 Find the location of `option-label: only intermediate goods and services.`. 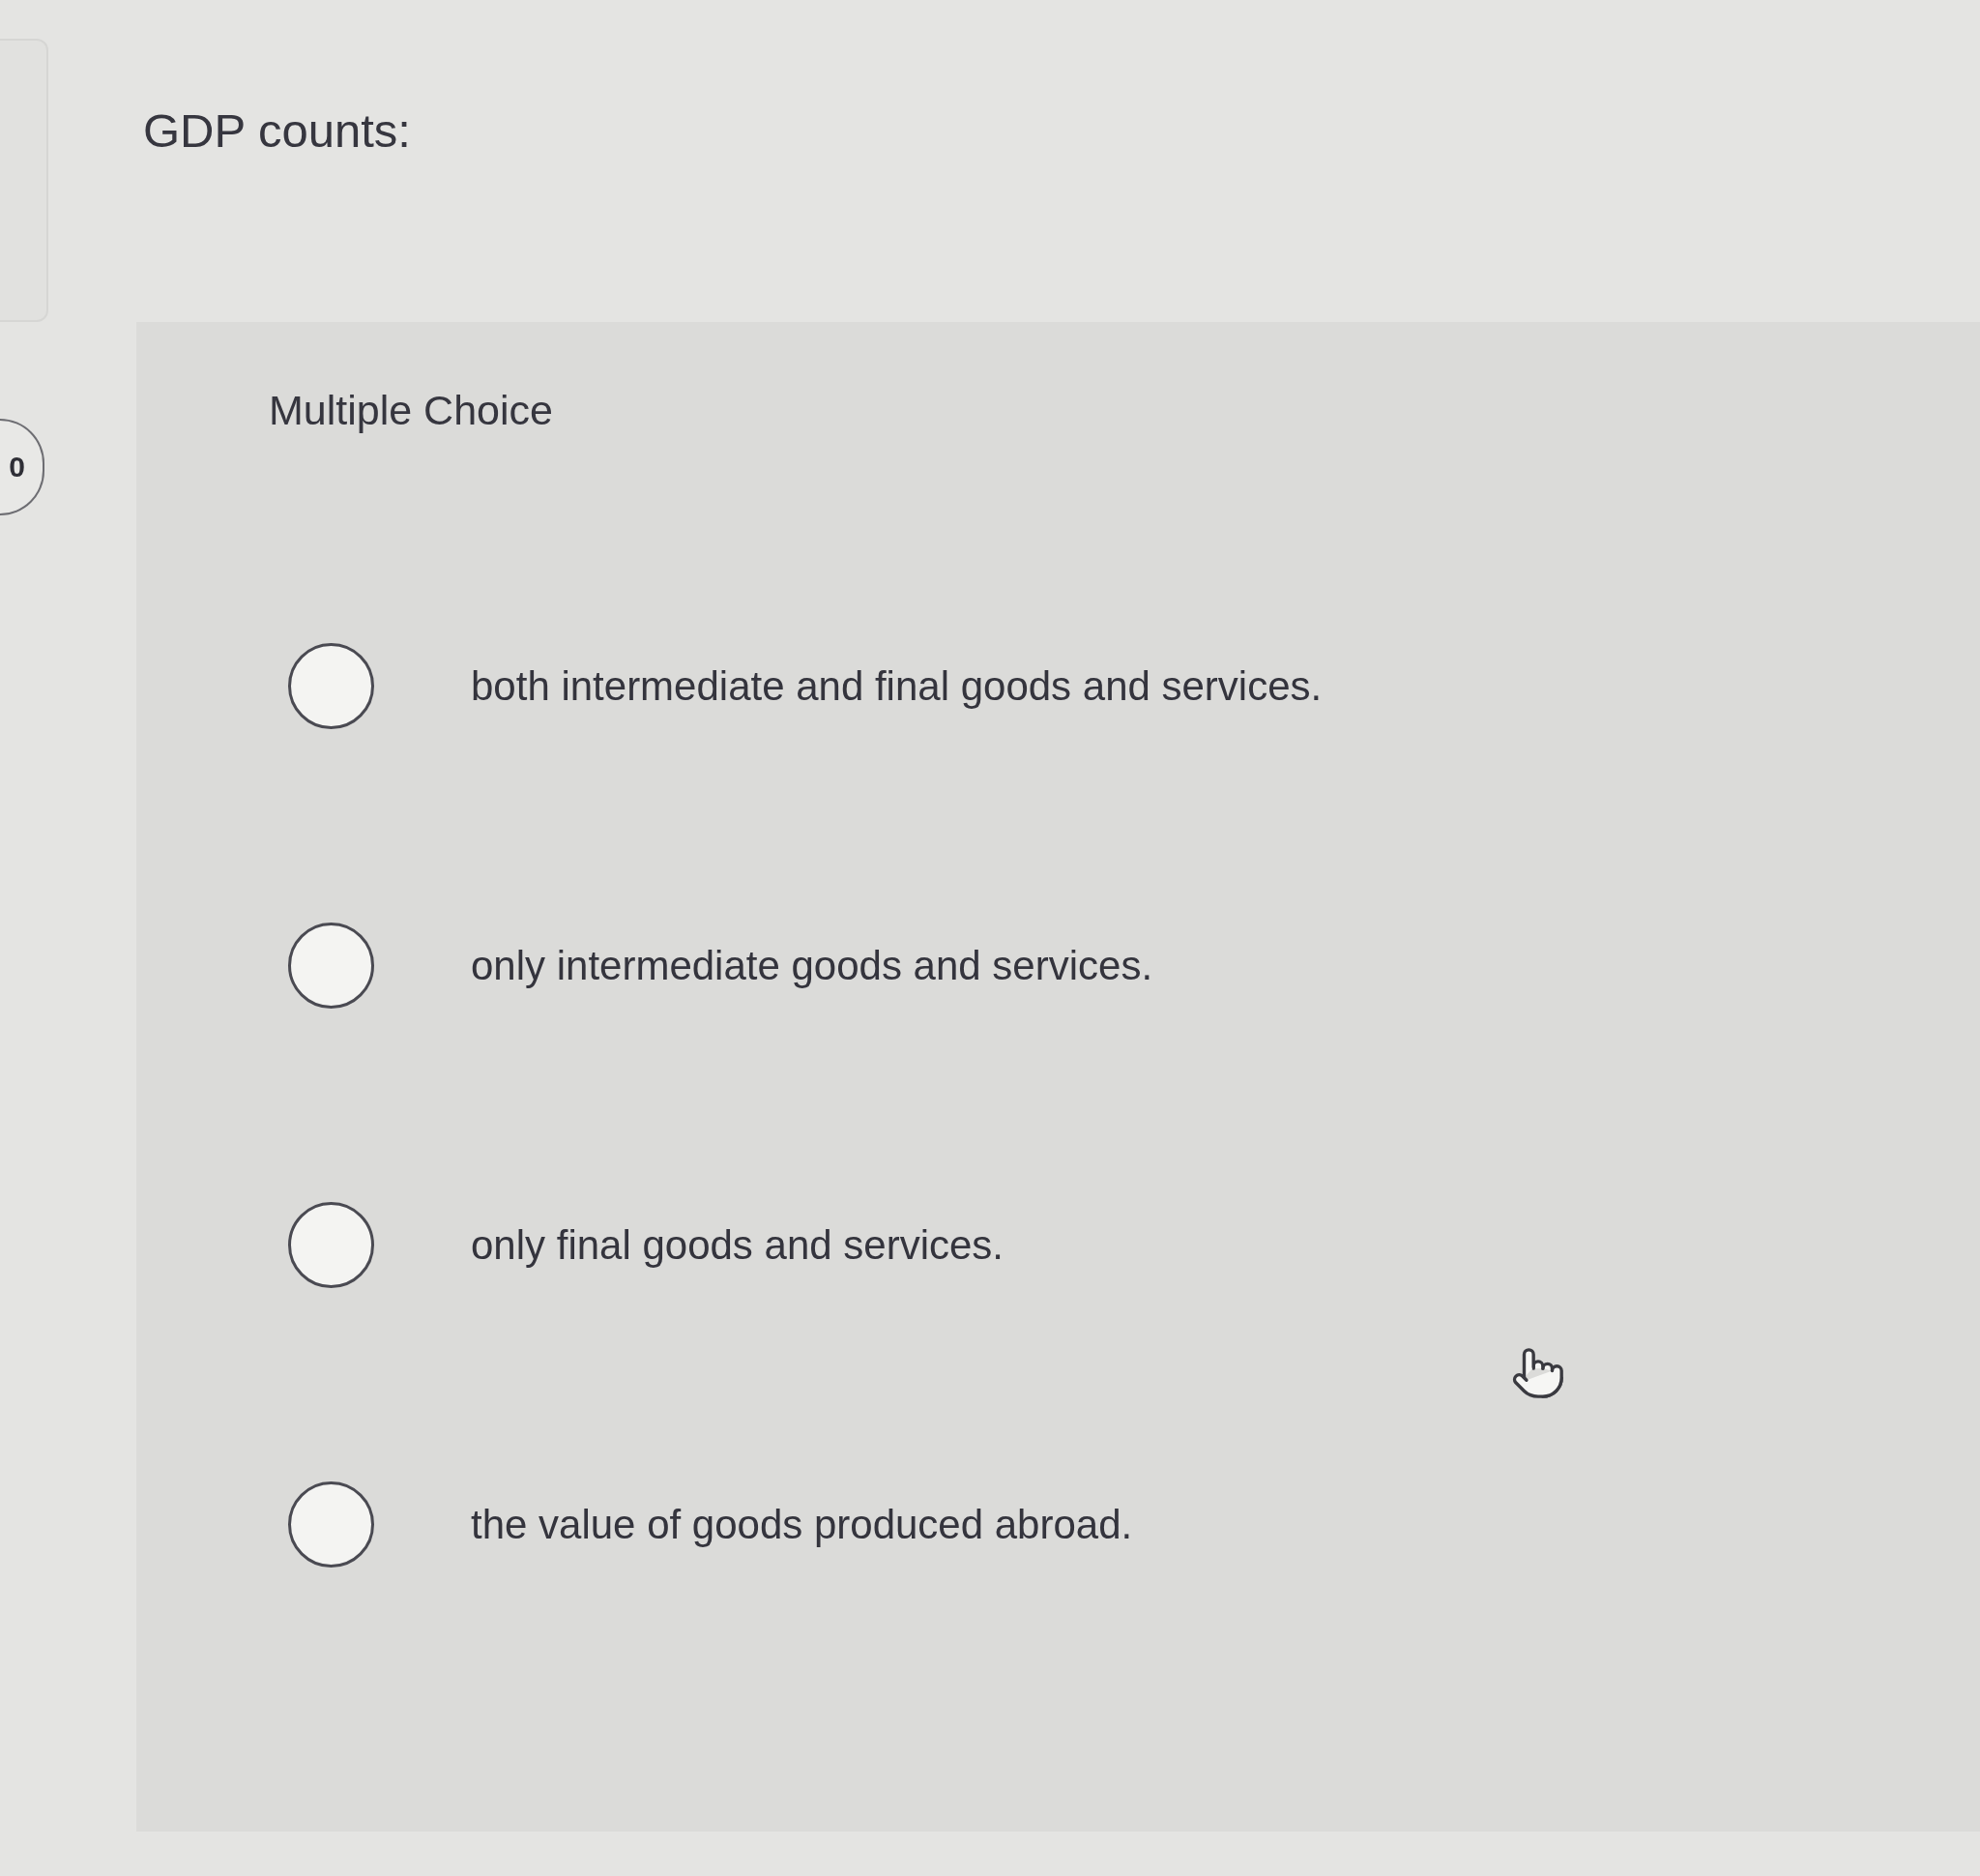

option-label: only intermediate goods and services. is located at coordinates (812, 965).